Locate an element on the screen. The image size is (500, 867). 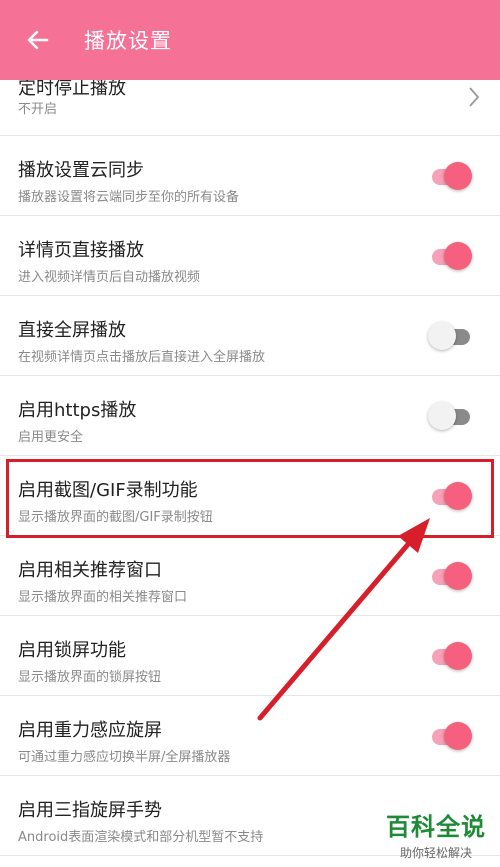
setting-subtitle: 显示播放界面的截图/GIF录制按钮 is located at coordinates (115, 517).